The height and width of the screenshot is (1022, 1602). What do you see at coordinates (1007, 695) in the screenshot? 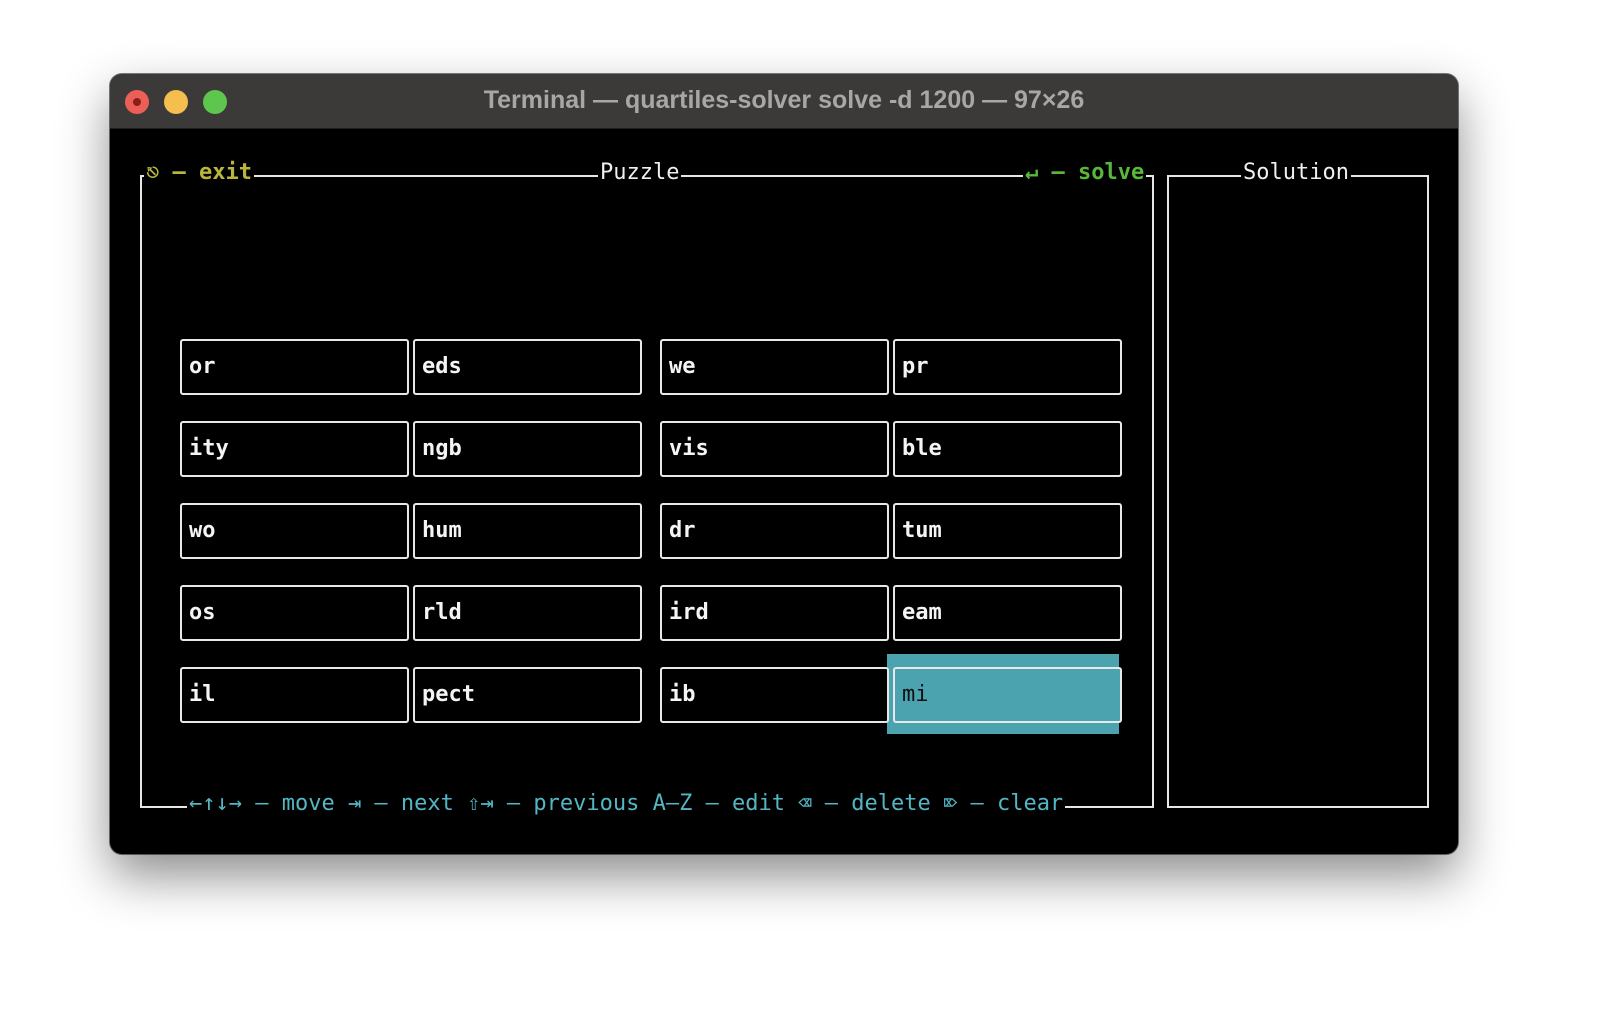
I see `puzzle-tile: mi` at bounding box center [1007, 695].